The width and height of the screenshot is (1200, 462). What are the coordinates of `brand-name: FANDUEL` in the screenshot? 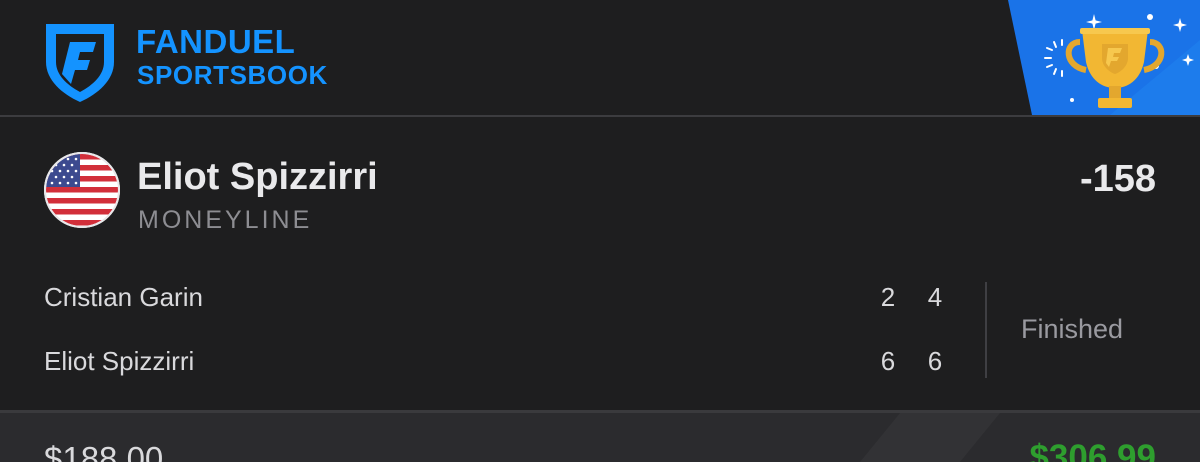 It's located at (216, 41).